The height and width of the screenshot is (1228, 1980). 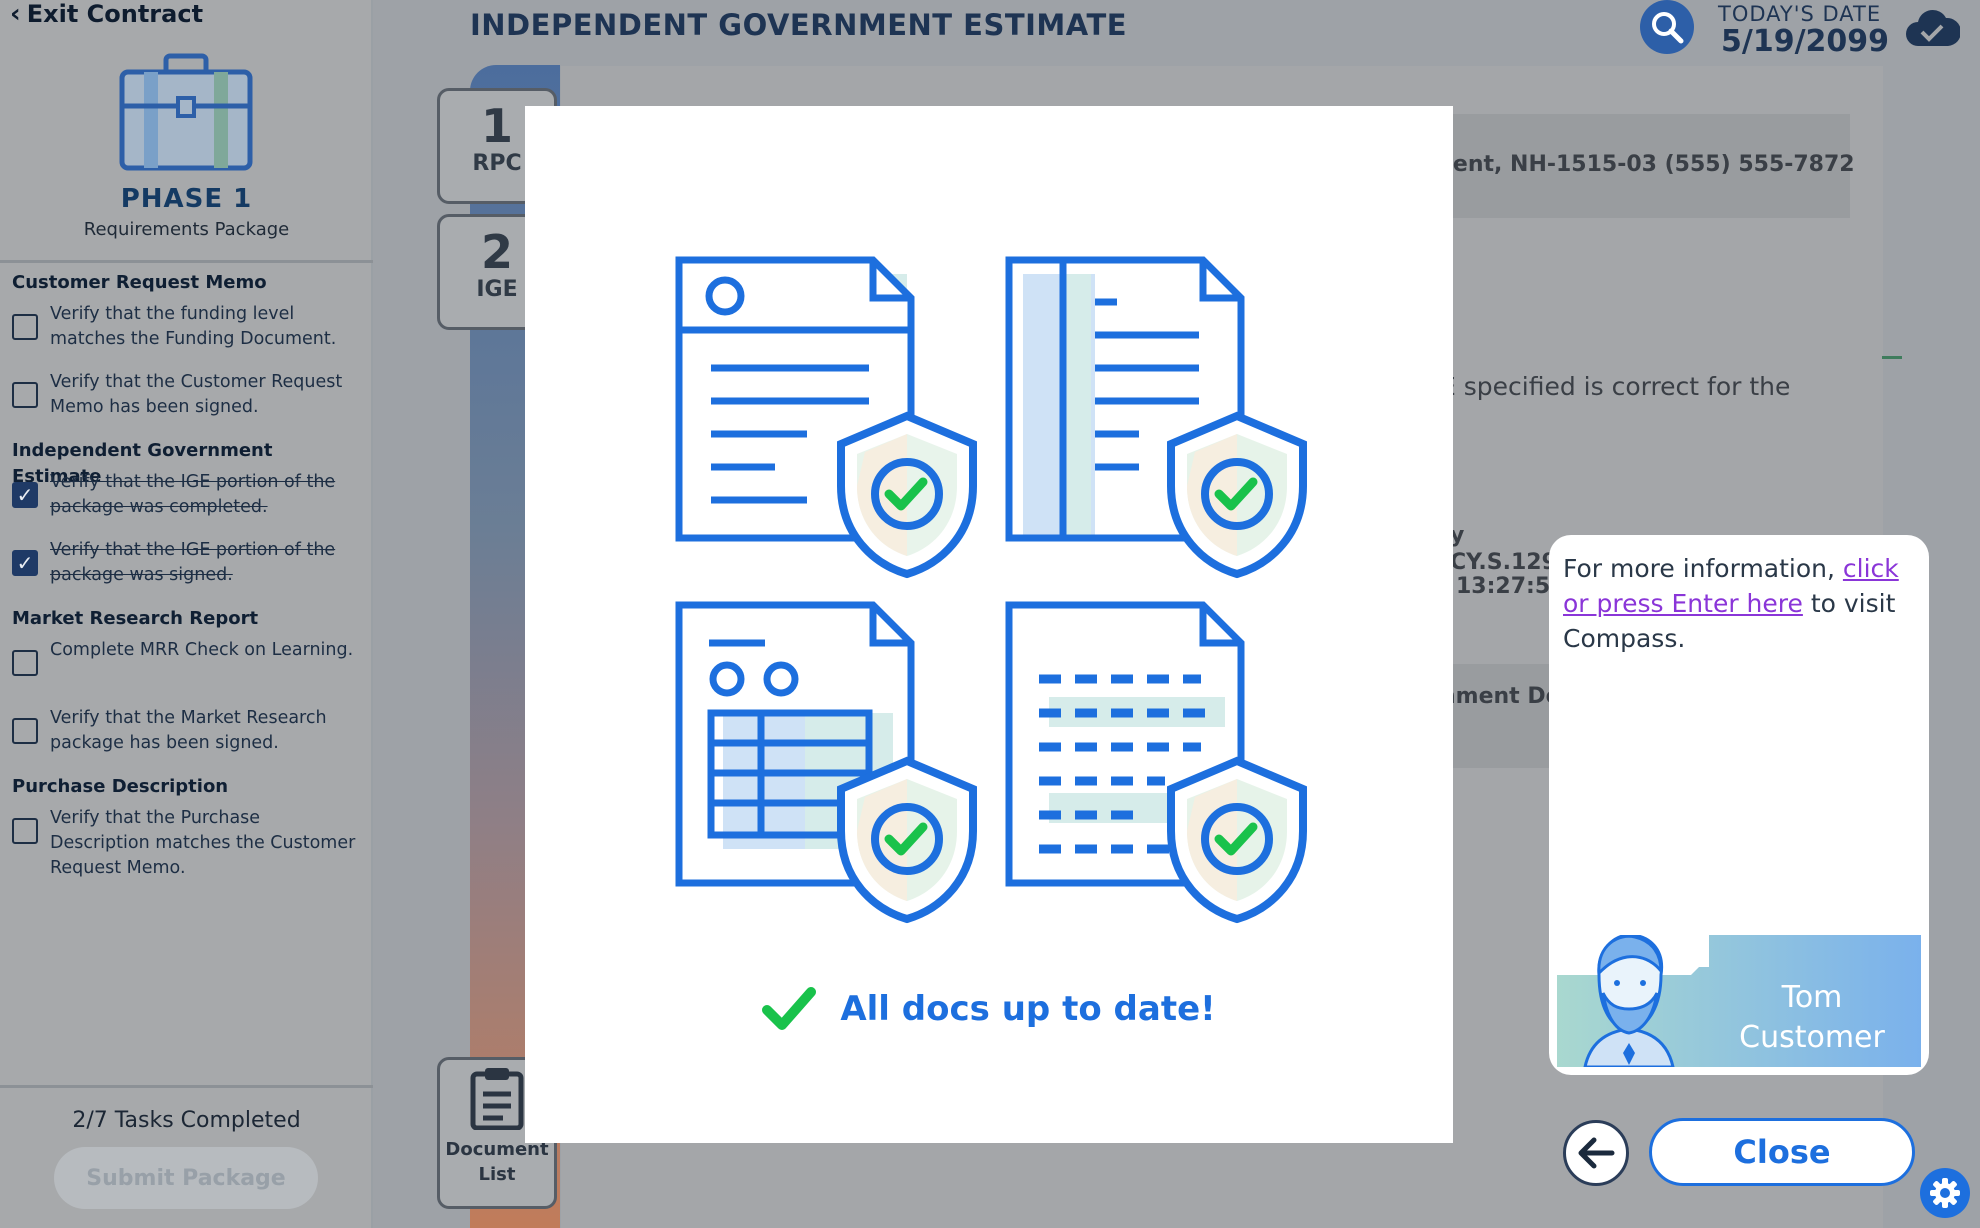 What do you see at coordinates (1812, 1037) in the screenshot?
I see `advisor-last-name: Customer` at bounding box center [1812, 1037].